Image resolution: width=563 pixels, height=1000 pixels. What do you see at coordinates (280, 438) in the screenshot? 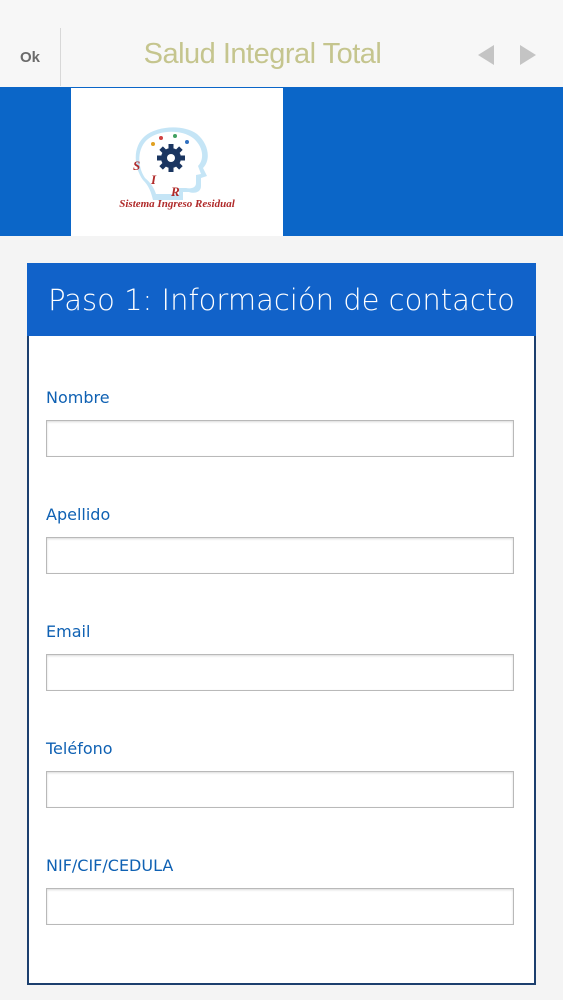
I see `nombre-input` at bounding box center [280, 438].